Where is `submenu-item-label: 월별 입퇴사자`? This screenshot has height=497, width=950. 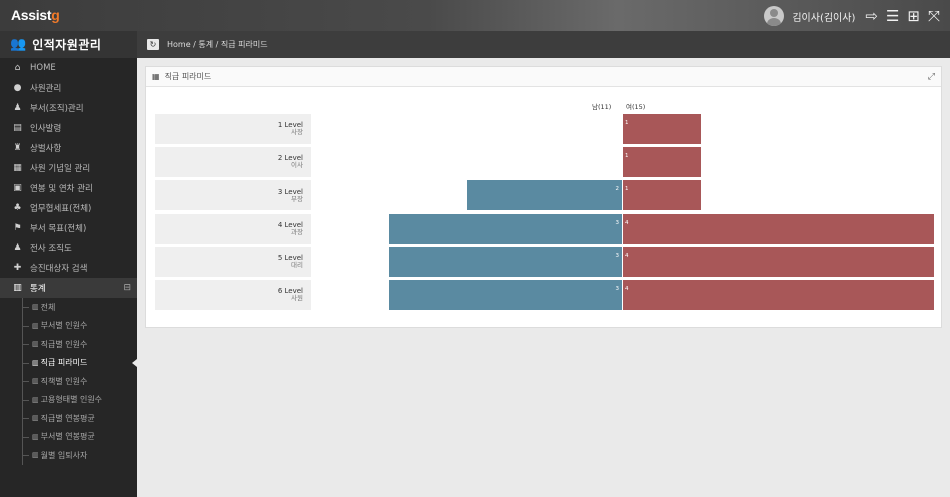
submenu-item-label: 월별 입퇴사자 is located at coordinates (64, 455).